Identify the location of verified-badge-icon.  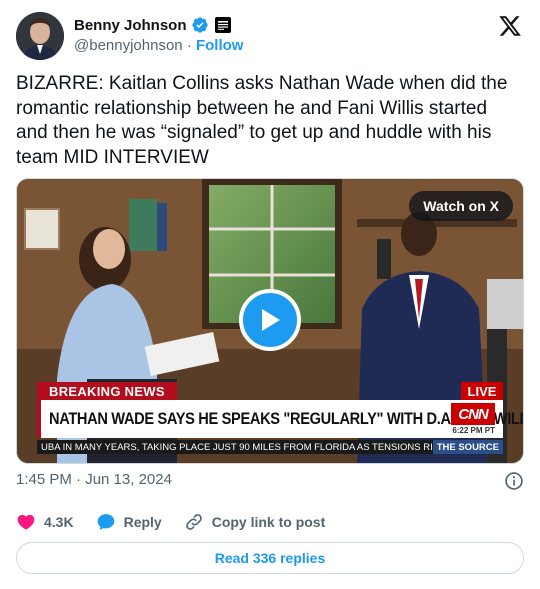
(199, 25).